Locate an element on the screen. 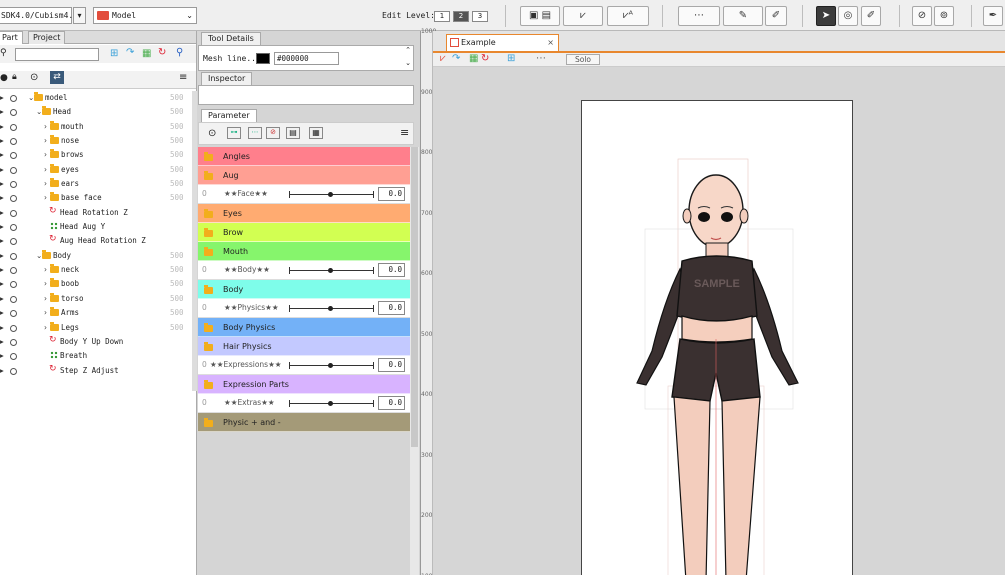  parameter-group: Physic + and - is located at coordinates (304, 422).